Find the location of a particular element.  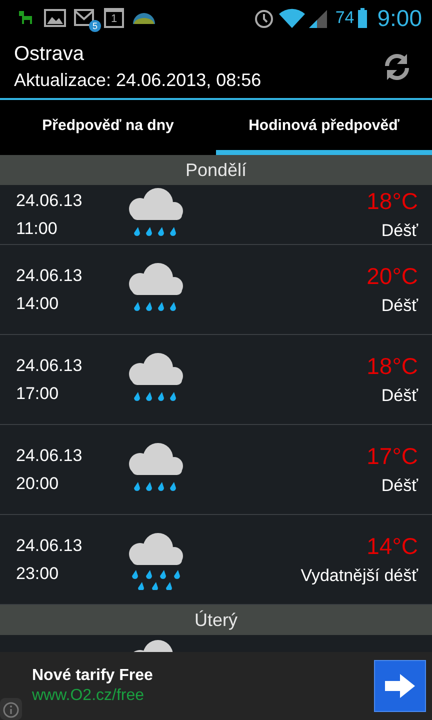

forecast-time: 20:00 is located at coordinates (38, 484).